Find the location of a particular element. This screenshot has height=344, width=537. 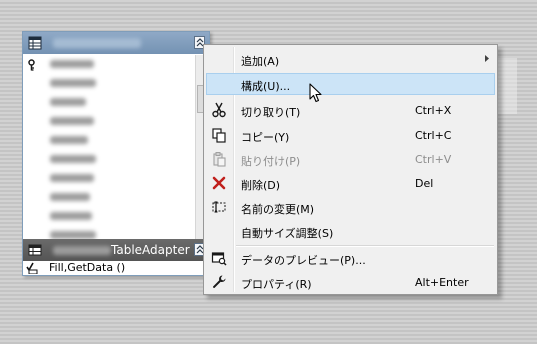

menu-item-shortcut: Del is located at coordinates (424, 183).